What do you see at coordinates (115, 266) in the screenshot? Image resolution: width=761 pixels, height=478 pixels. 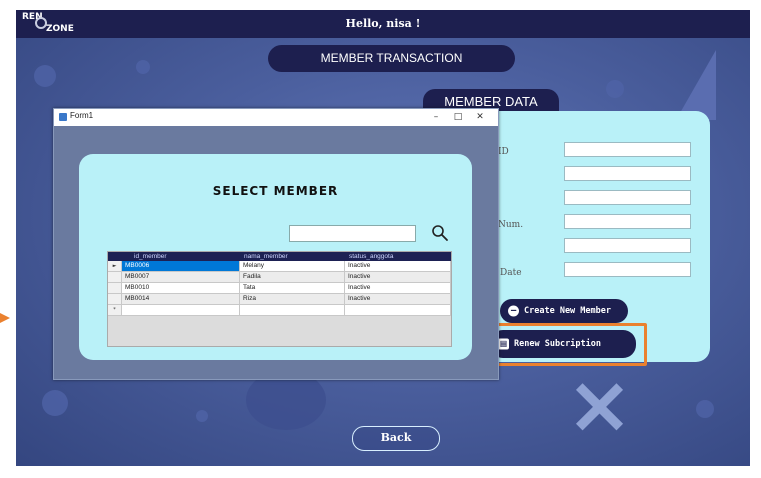 I see `row-selector: ►` at bounding box center [115, 266].